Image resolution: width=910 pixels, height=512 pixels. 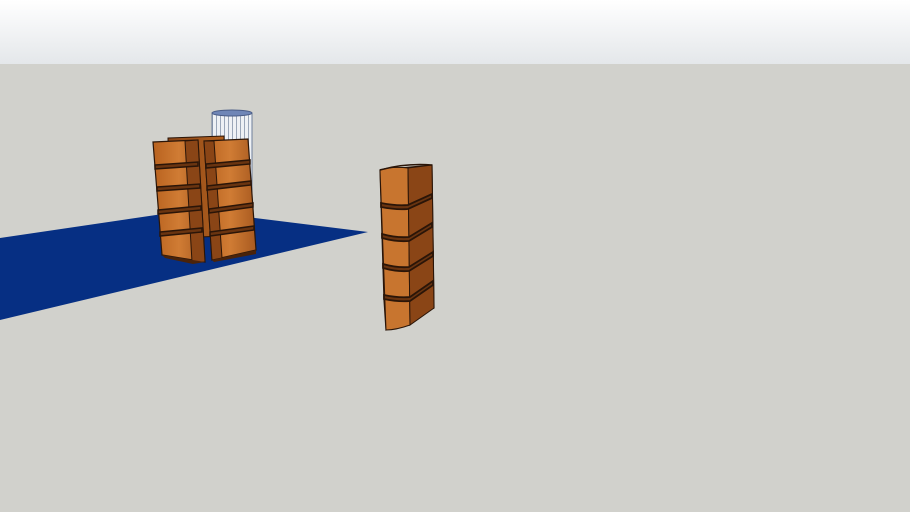 What do you see at coordinates (179, 201) in the screenshot?
I see `corner-shelf-left` at bounding box center [179, 201].